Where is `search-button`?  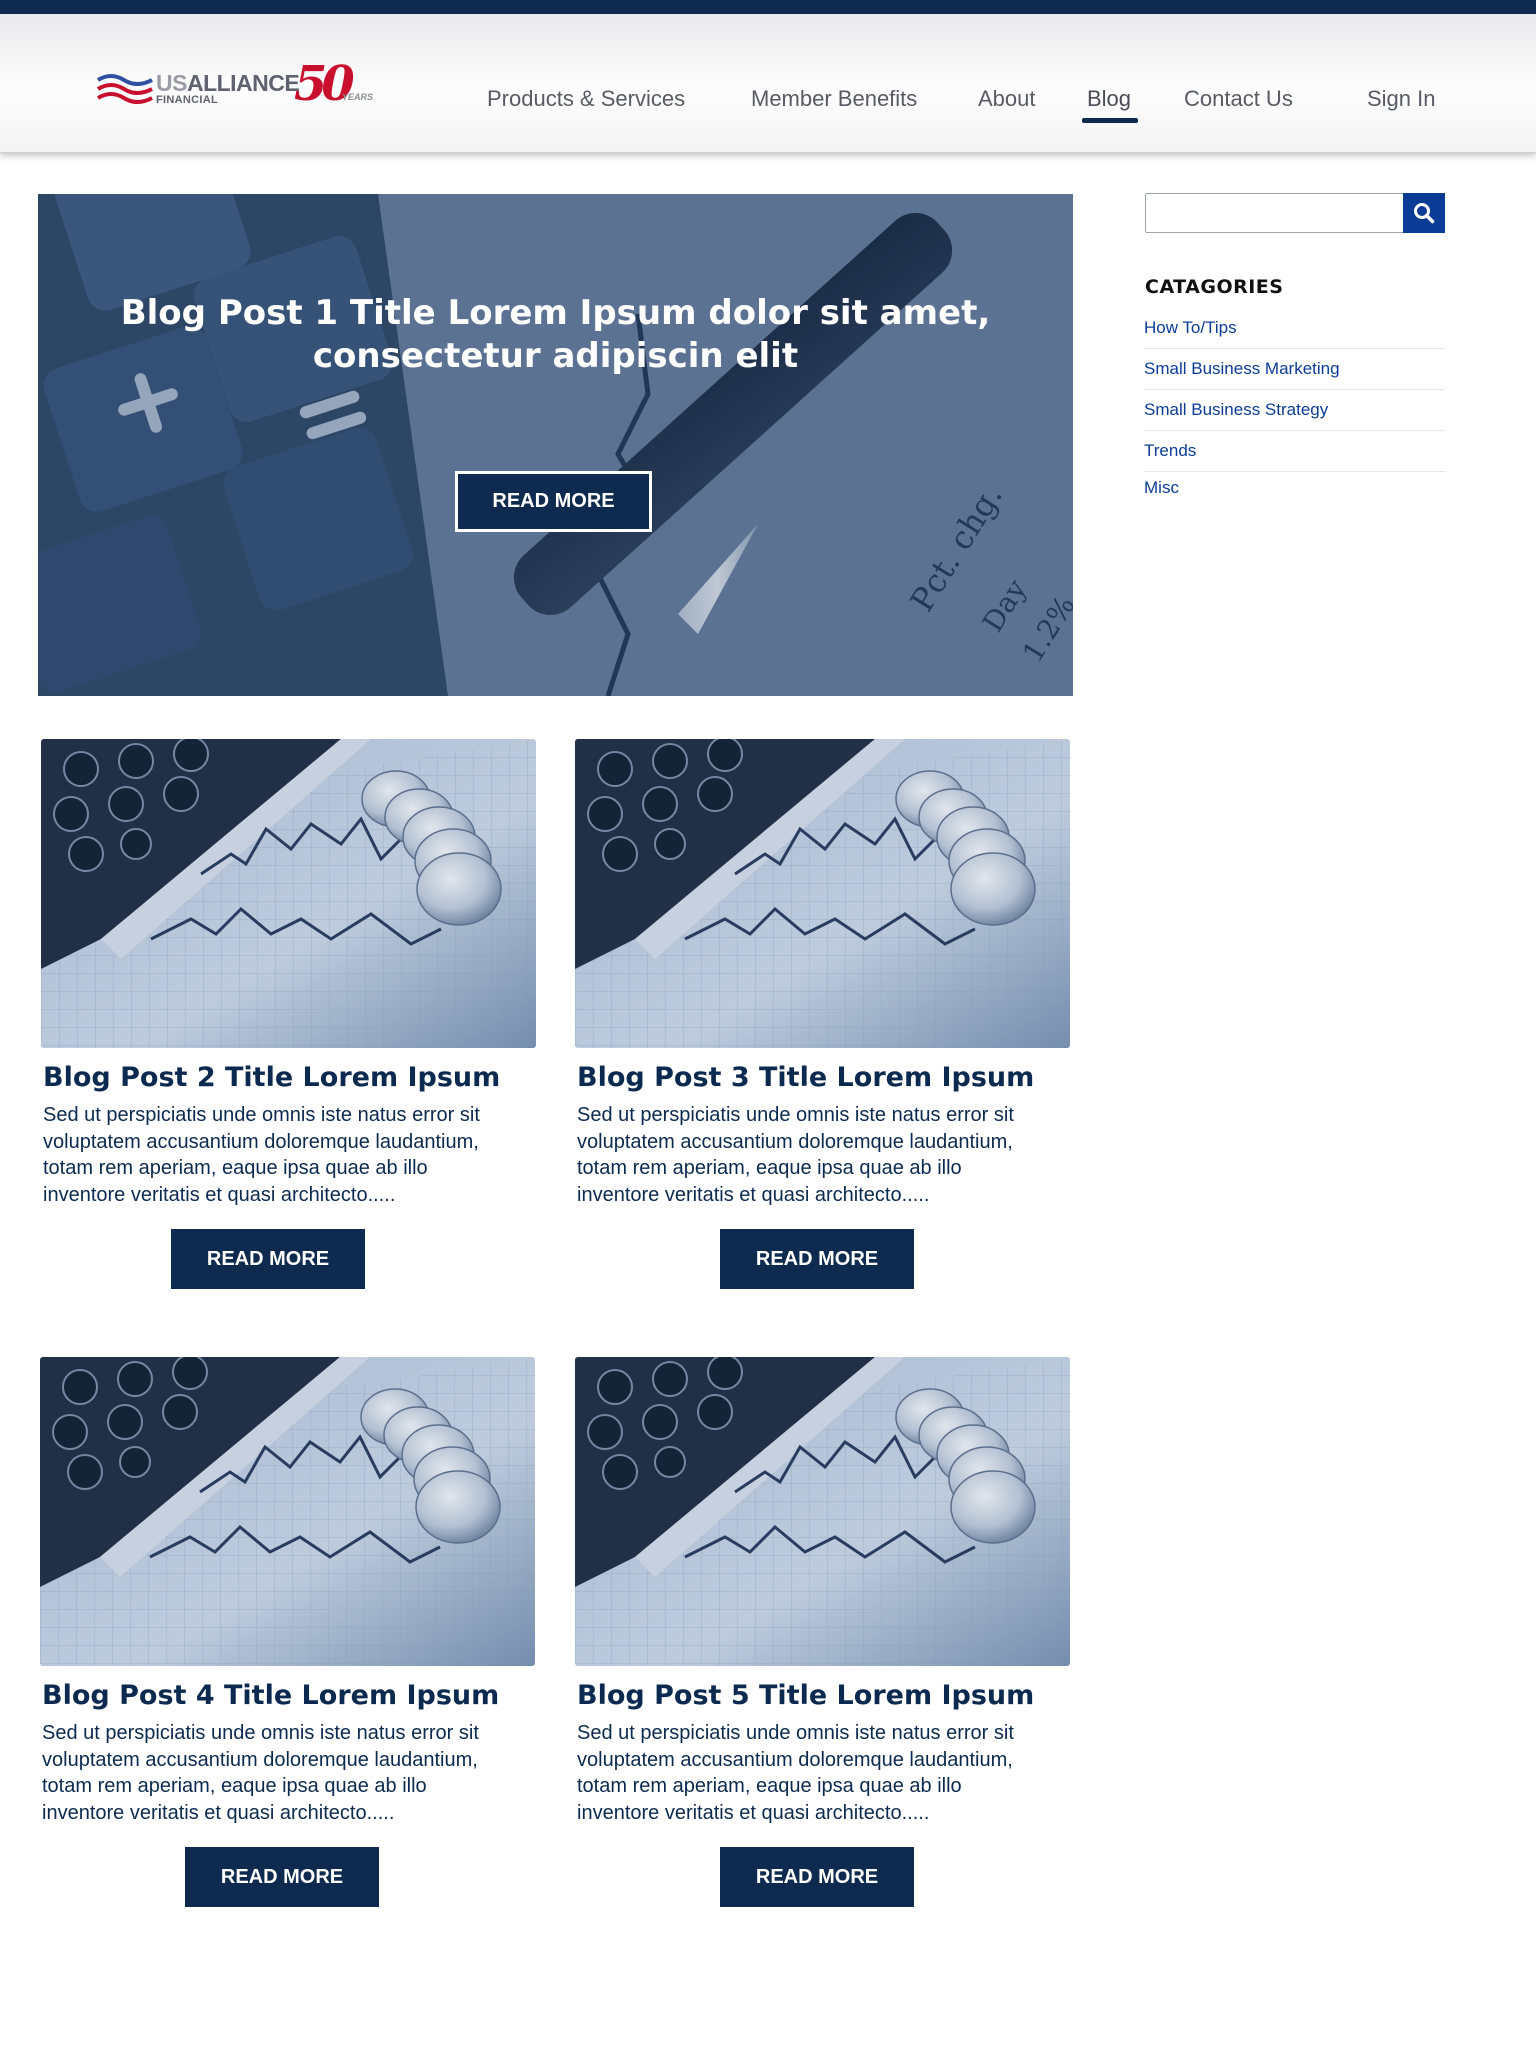
search-button is located at coordinates (1424, 213).